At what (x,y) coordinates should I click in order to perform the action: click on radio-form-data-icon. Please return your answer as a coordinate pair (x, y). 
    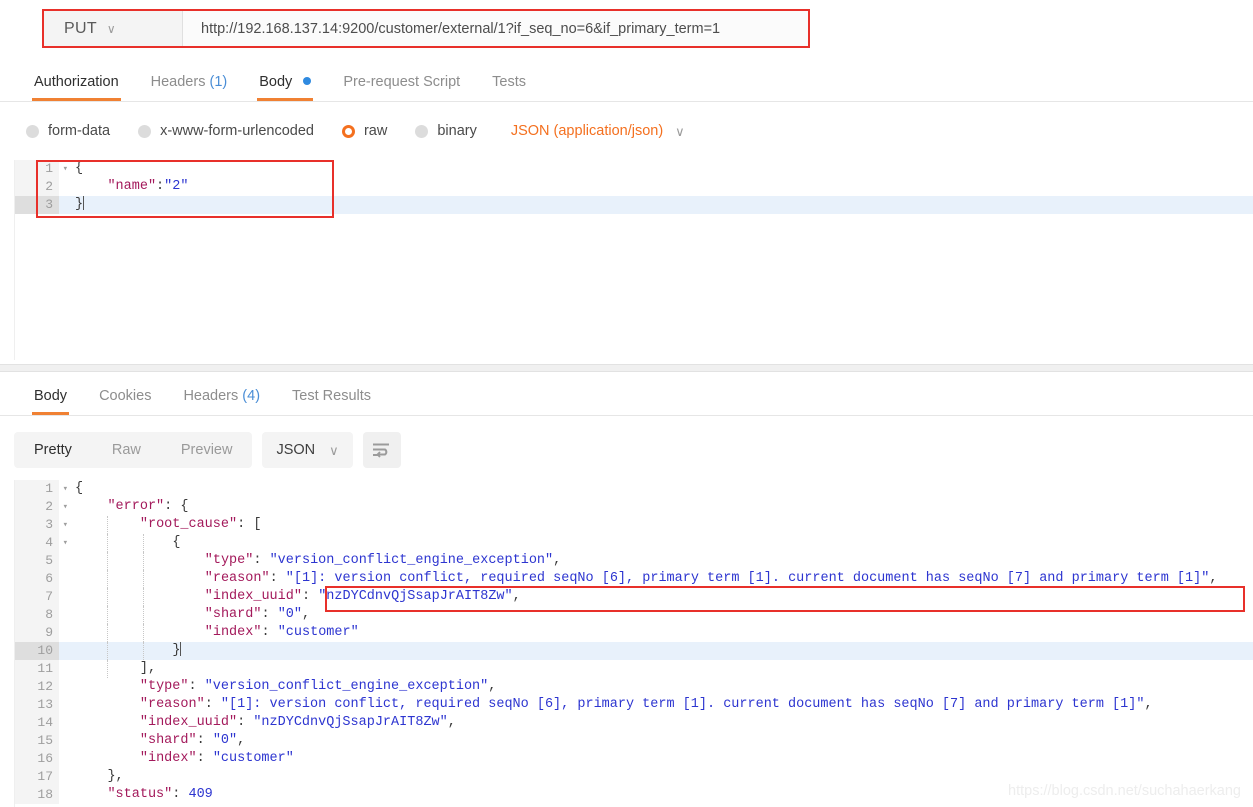
    Looking at the image, I should click on (32, 131).